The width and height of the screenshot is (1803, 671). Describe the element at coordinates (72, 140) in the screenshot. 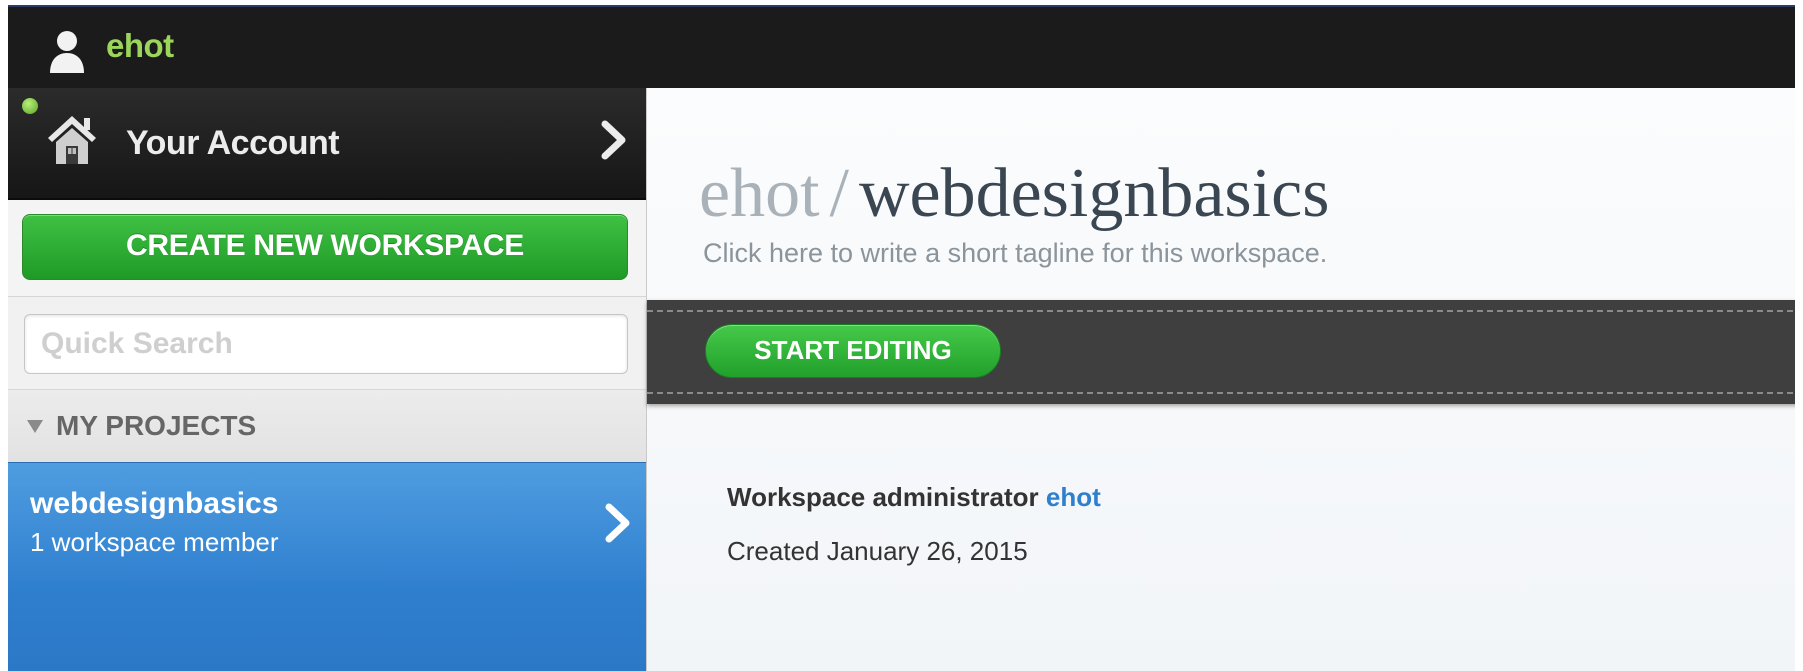

I see `home-icon` at that location.